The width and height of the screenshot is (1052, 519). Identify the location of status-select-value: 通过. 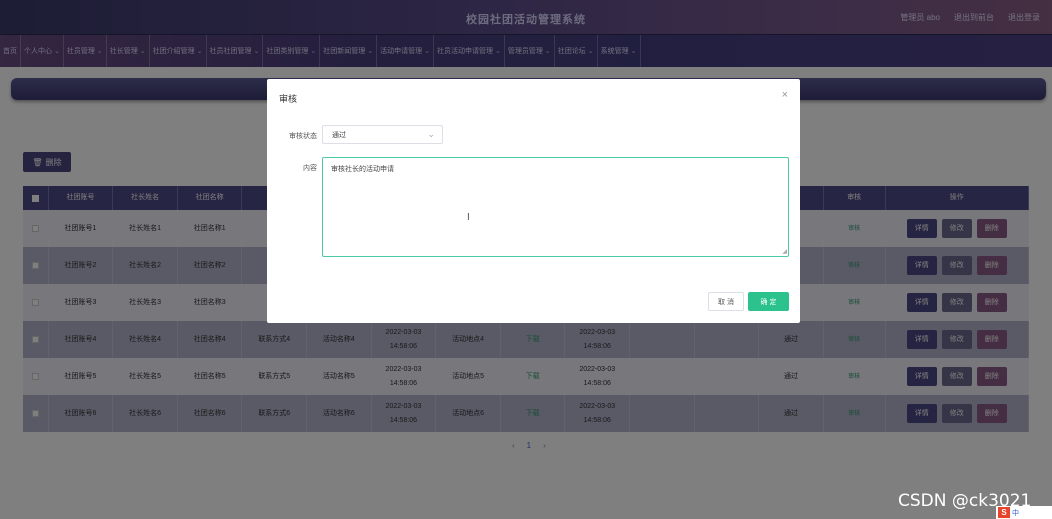
(339, 135).